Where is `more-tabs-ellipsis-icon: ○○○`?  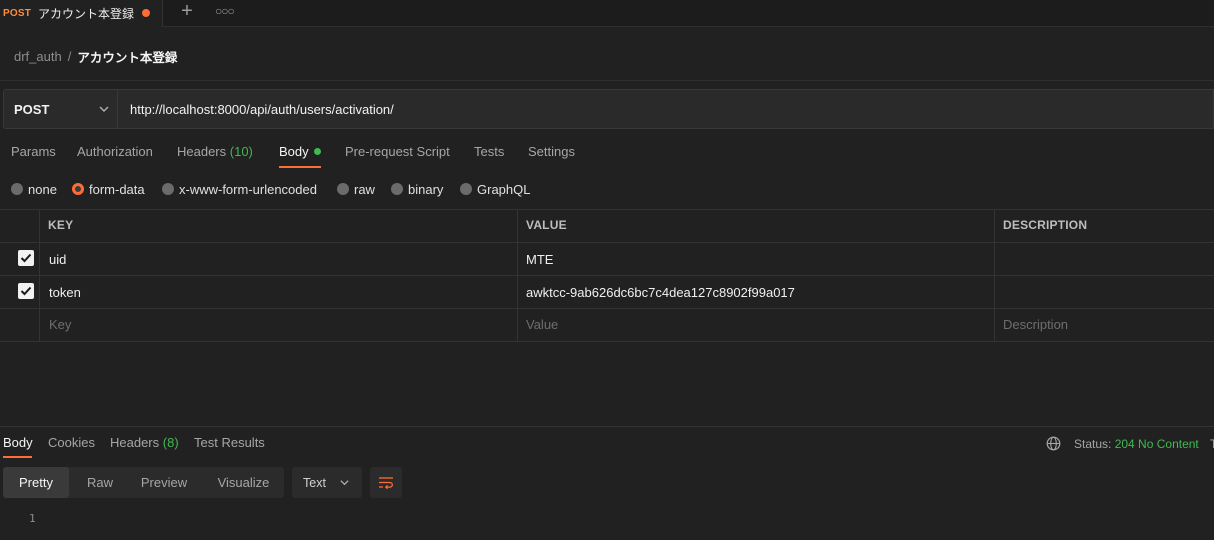 more-tabs-ellipsis-icon: ○○○ is located at coordinates (225, 11).